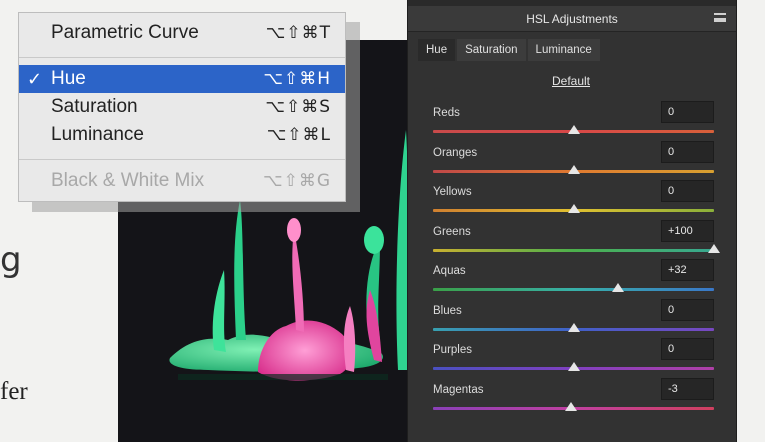 The image size is (765, 442). Describe the element at coordinates (452, 350) in the screenshot. I see `hsl-row-label: Purples` at that location.